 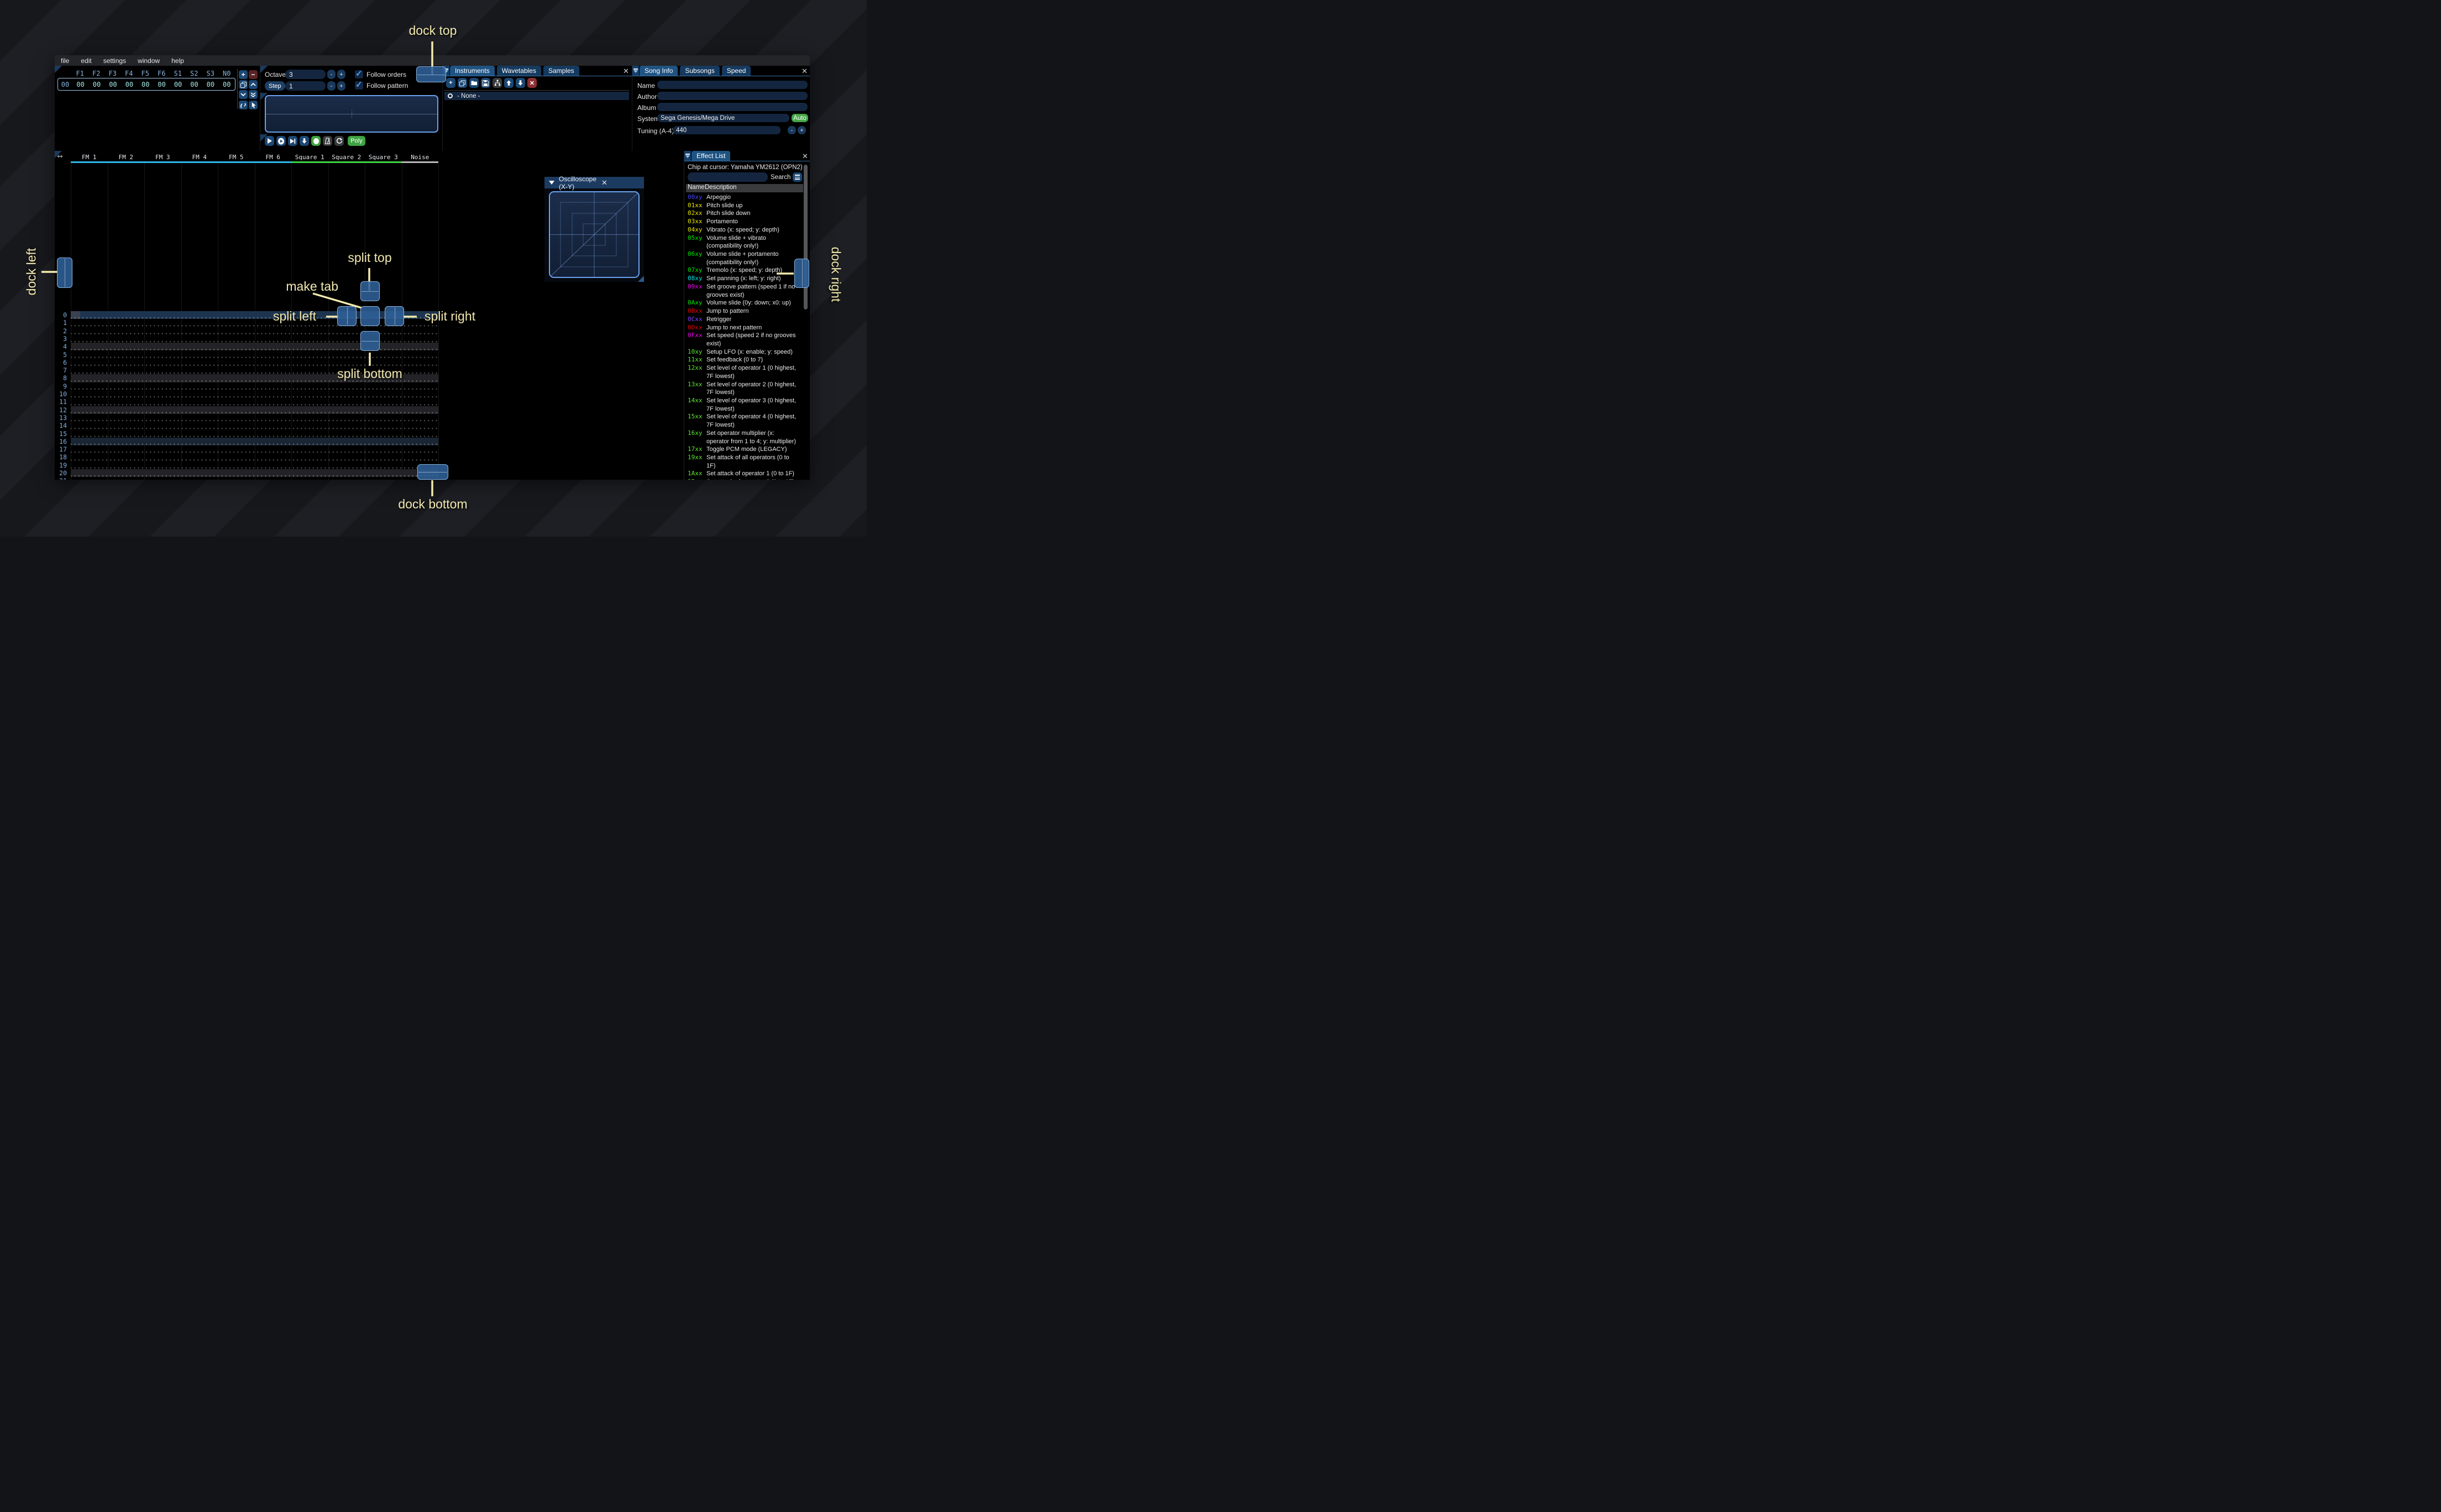 What do you see at coordinates (745, 479) in the screenshot?
I see `effect-row-1Bxx: 1BxxSet attack of operator 2 (0 to 1F)` at bounding box center [745, 479].